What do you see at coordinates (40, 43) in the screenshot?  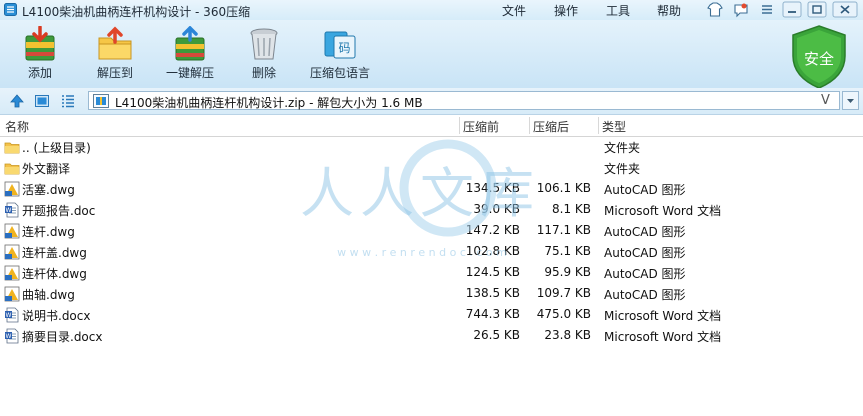 I see `add-archive-icon` at bounding box center [40, 43].